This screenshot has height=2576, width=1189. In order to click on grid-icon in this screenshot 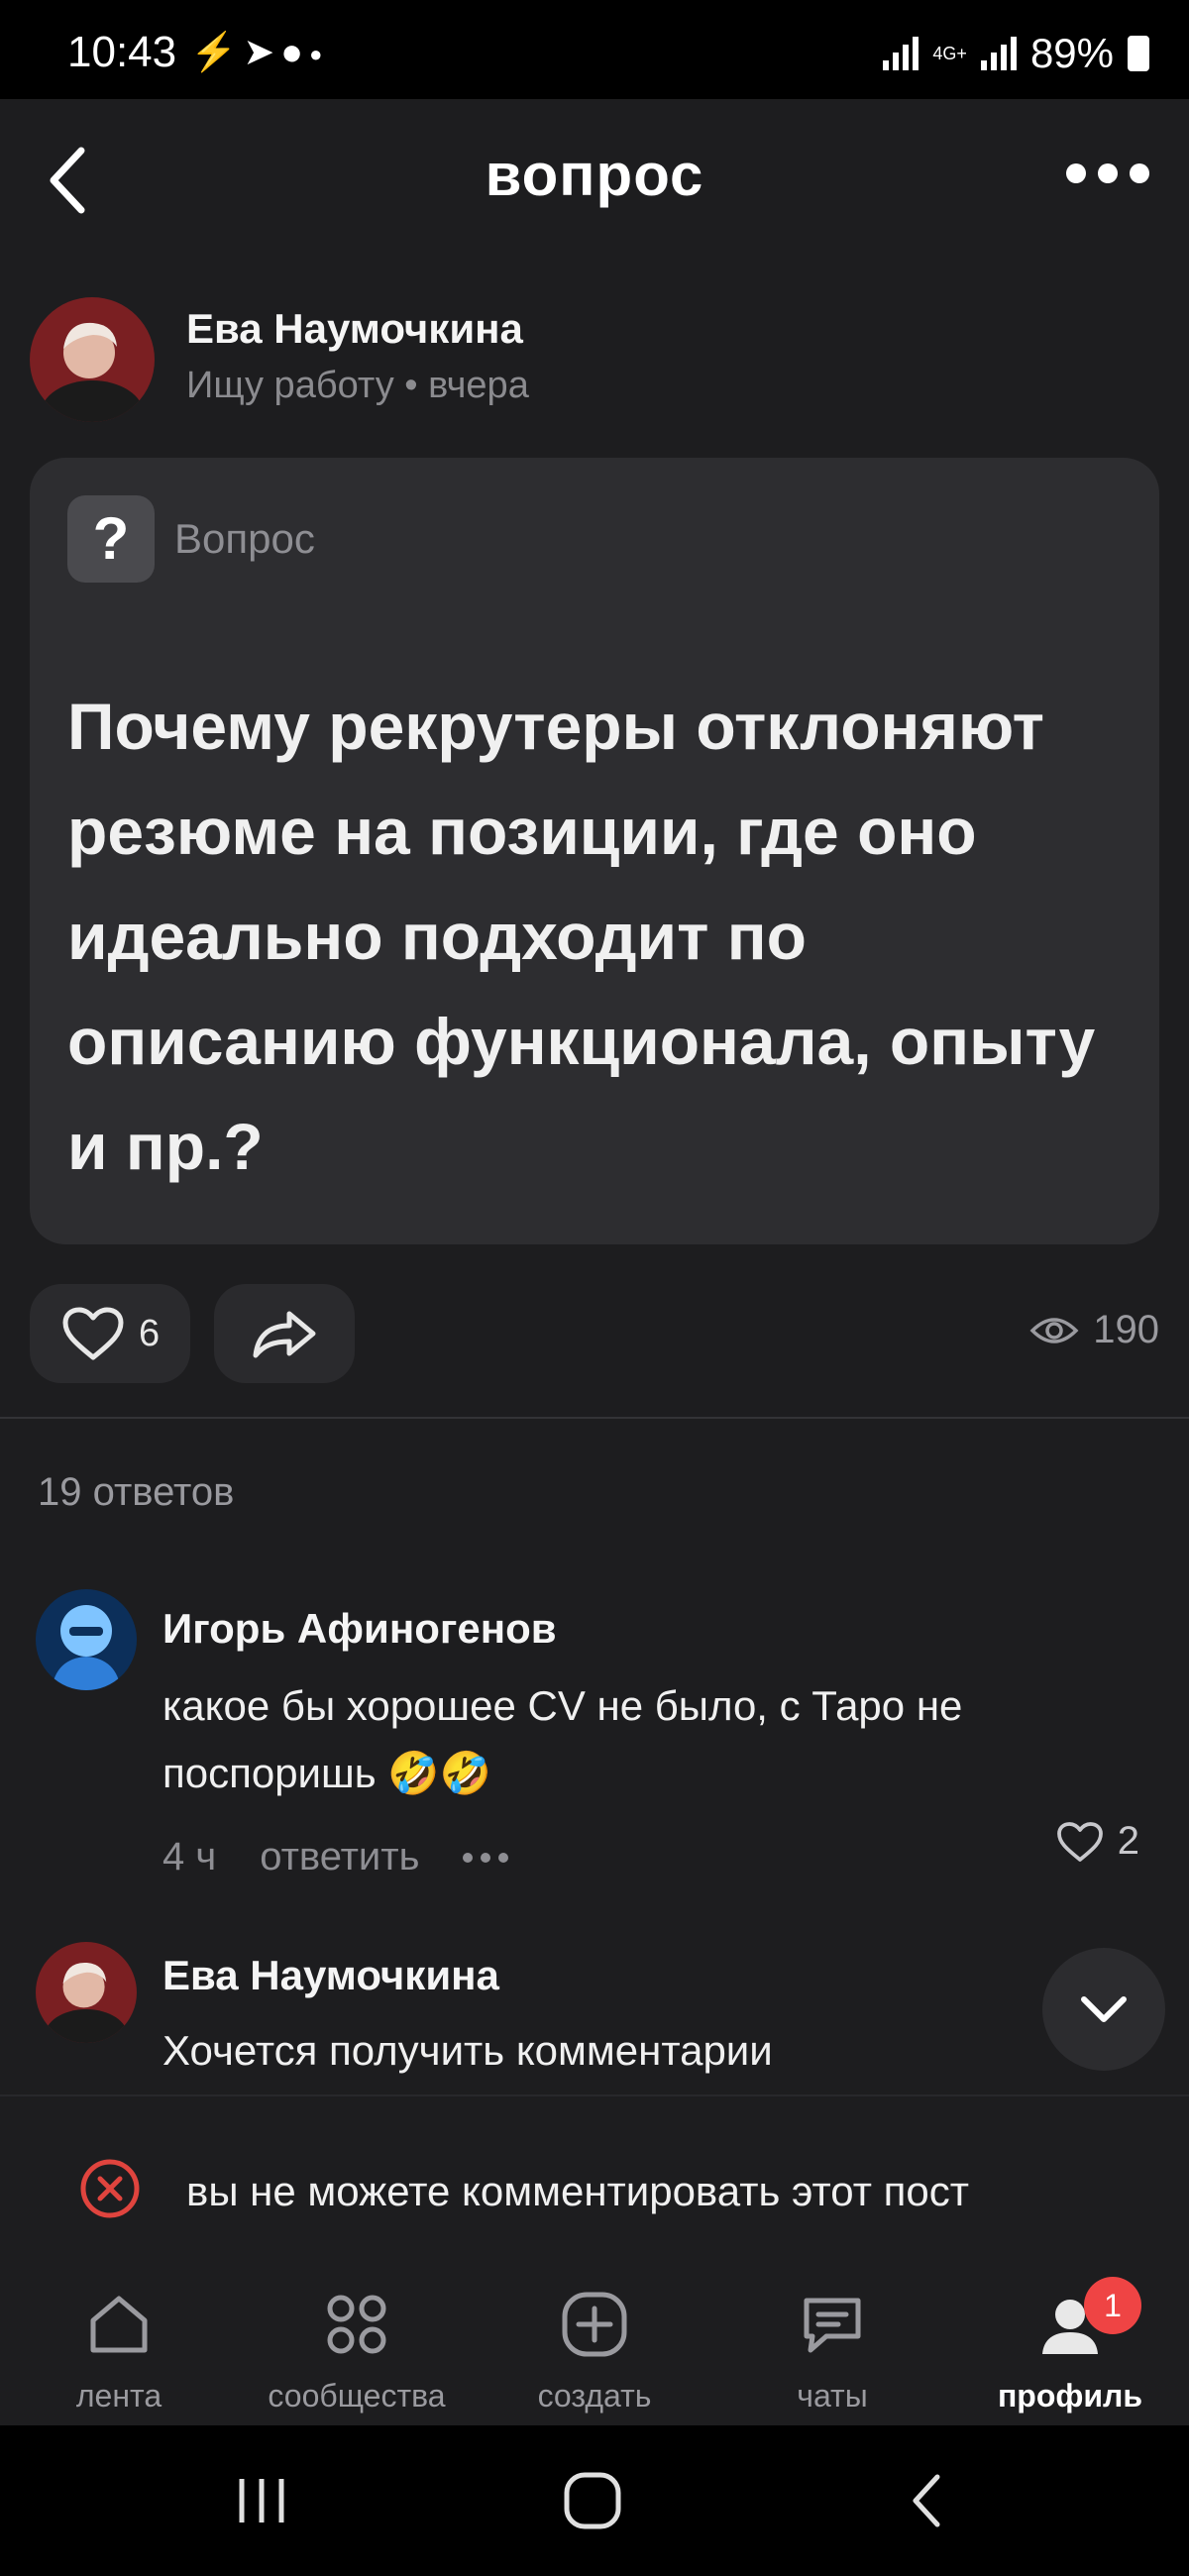, I will do `click(356, 2325)`.